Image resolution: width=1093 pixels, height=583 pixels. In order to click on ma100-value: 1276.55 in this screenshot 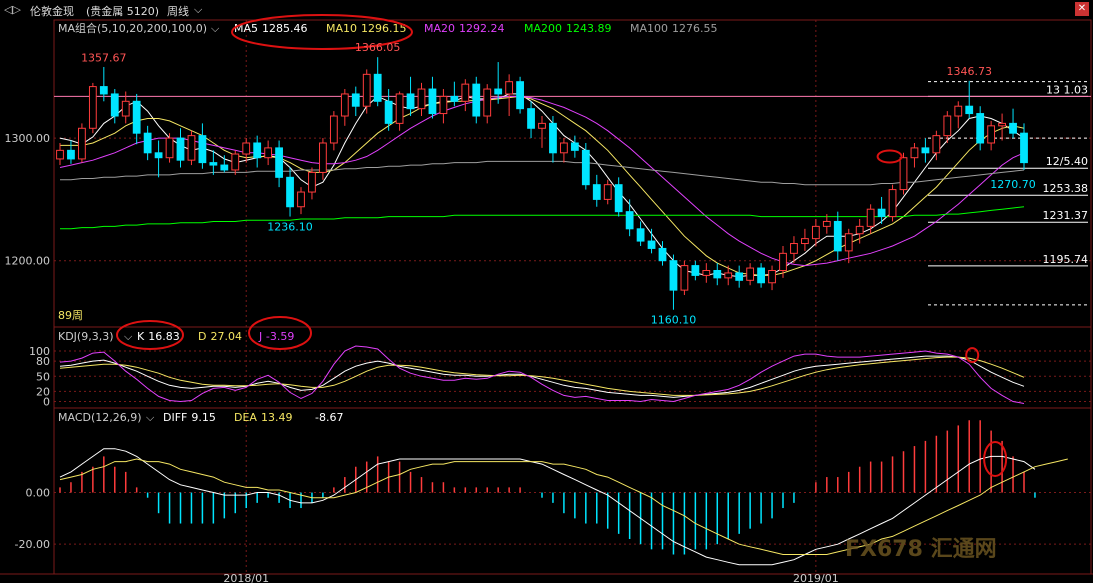, I will do `click(695, 28)`.